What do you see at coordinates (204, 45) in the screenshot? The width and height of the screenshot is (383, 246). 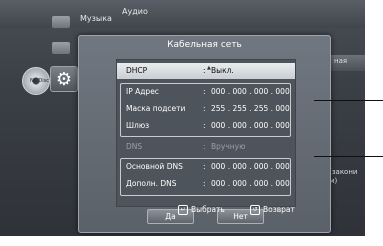 I see `dialog-title: Кабельная сеть` at bounding box center [204, 45].